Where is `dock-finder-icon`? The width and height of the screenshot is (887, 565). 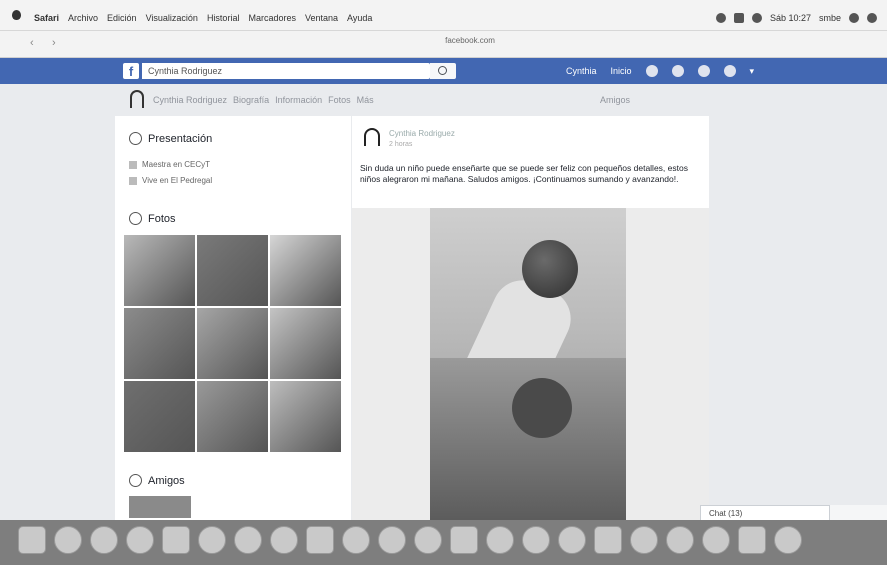 dock-finder-icon is located at coordinates (32, 540).